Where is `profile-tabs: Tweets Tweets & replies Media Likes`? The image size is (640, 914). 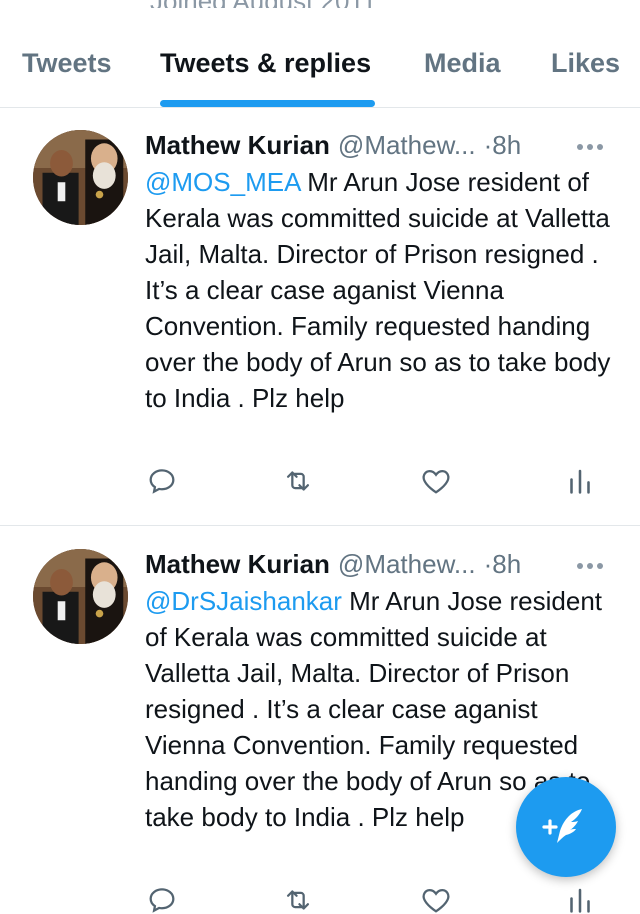
profile-tabs: Tweets Tweets & replies Media Likes is located at coordinates (320, 74).